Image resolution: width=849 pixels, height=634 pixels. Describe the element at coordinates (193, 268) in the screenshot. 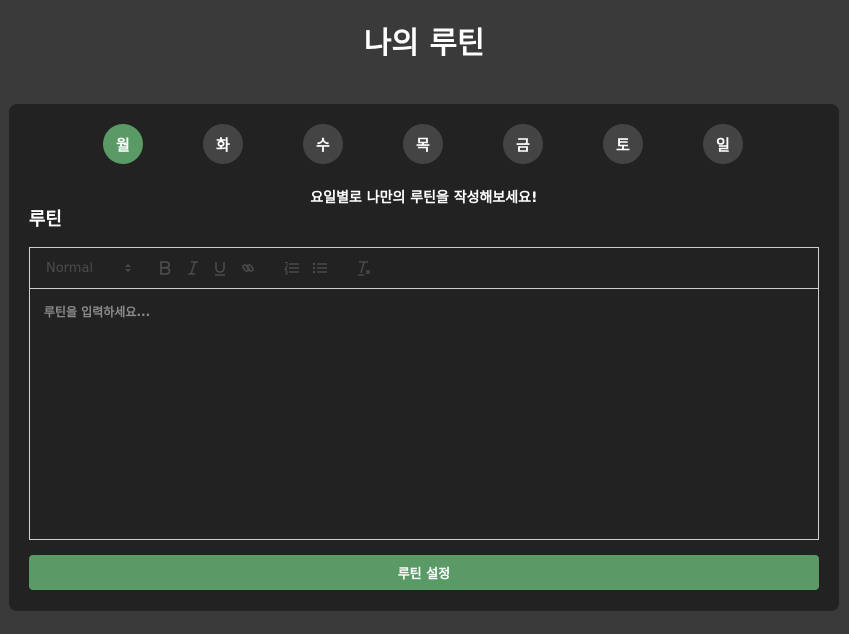

I see `italic-icon` at that location.